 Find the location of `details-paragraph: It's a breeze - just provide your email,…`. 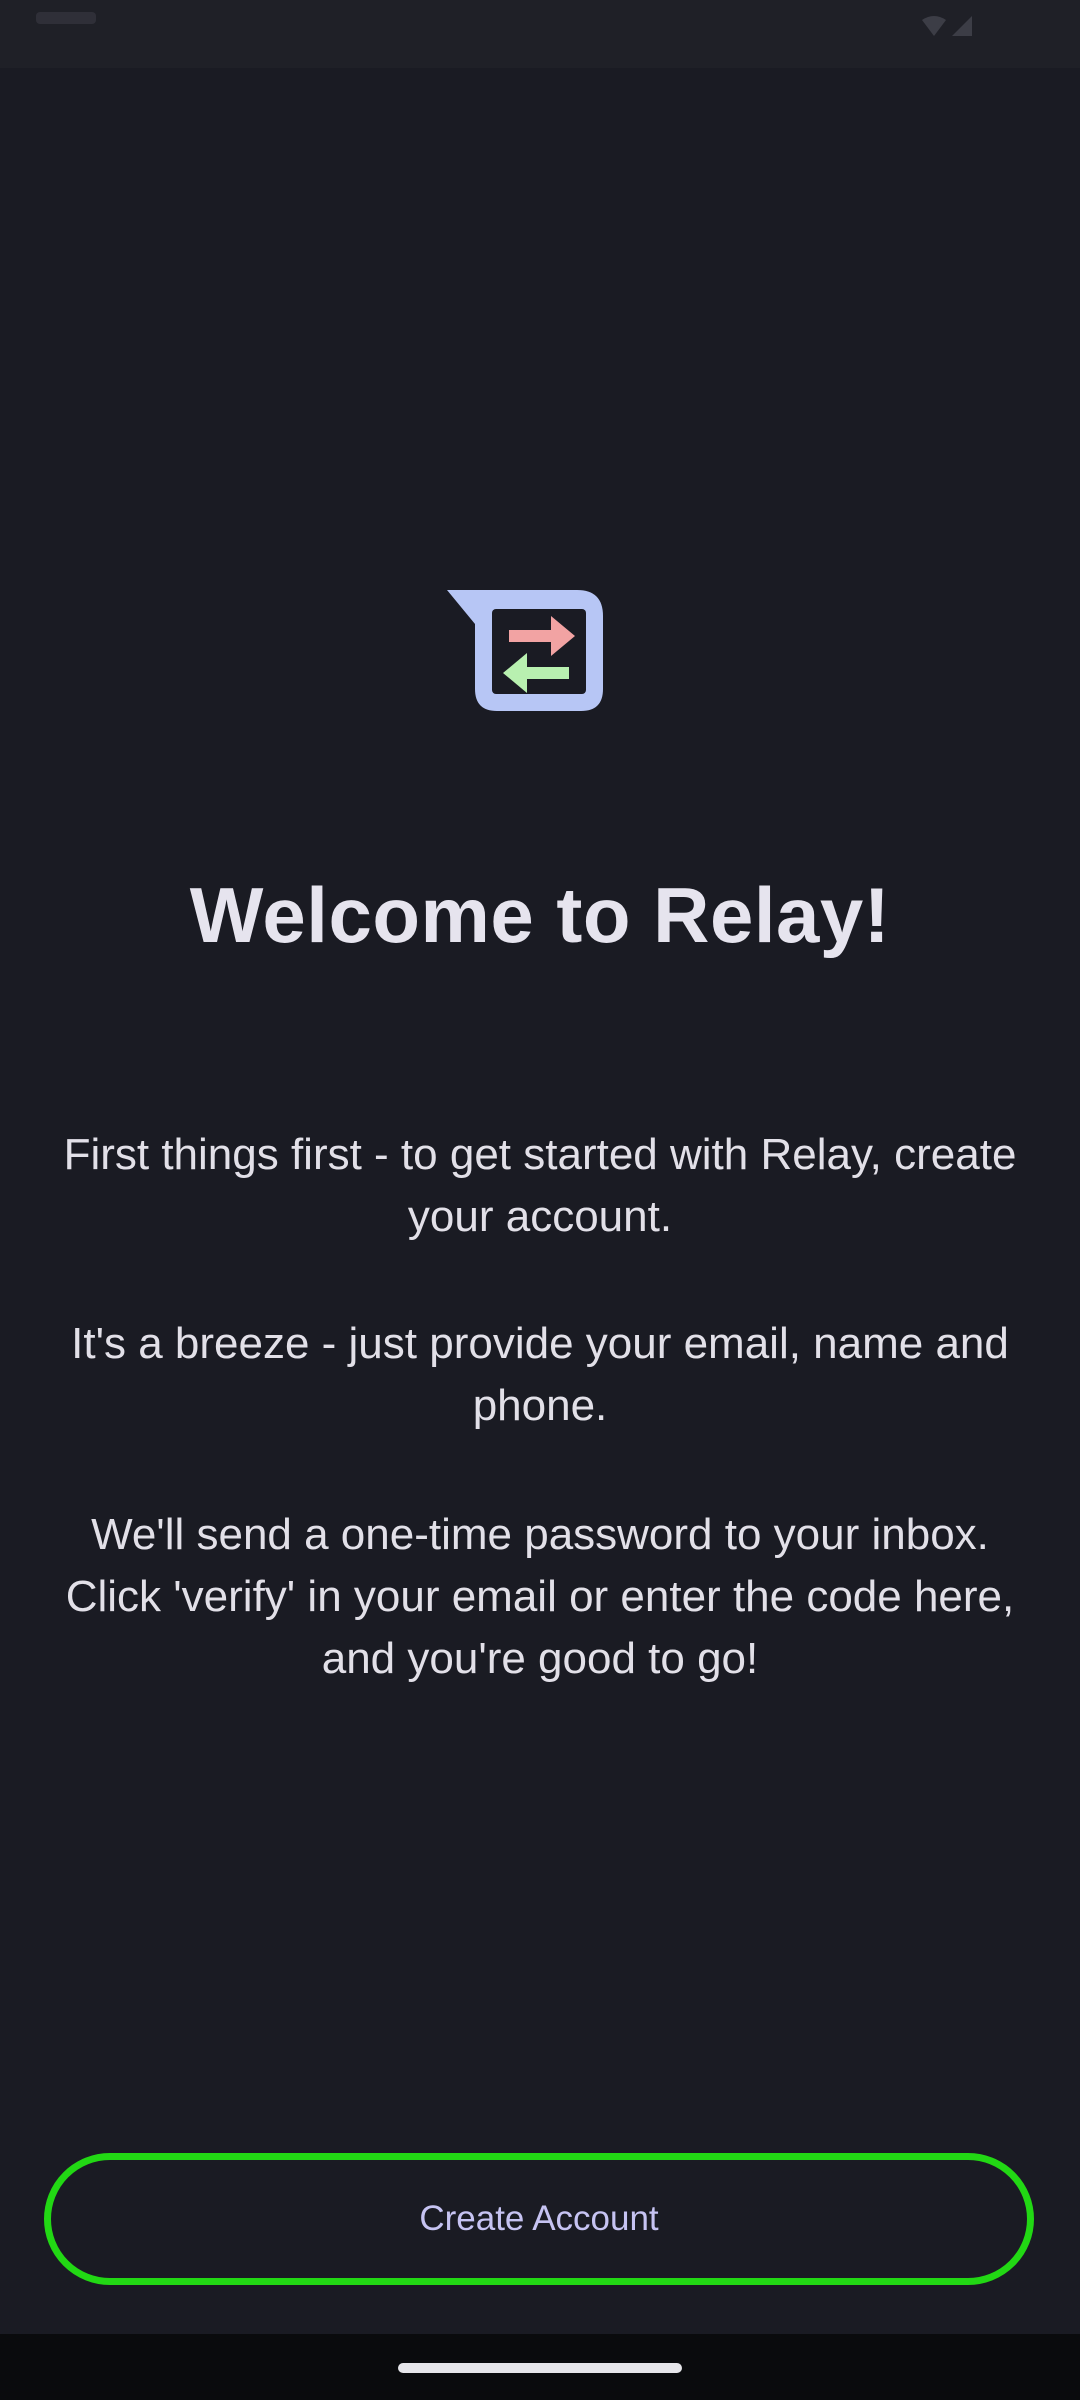

details-paragraph: It's a breeze - just provide your email,… is located at coordinates (540, 1374).